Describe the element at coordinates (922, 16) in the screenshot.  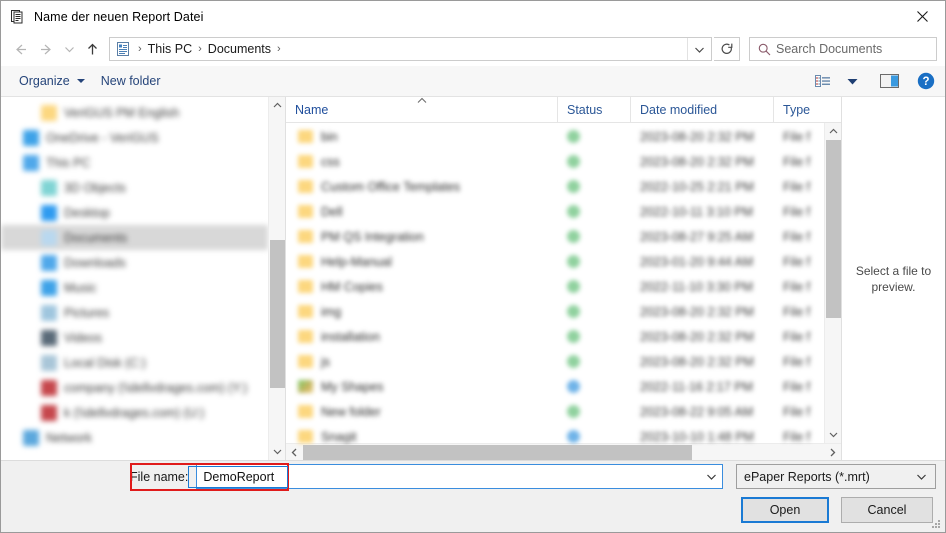
I see `close-button` at that location.